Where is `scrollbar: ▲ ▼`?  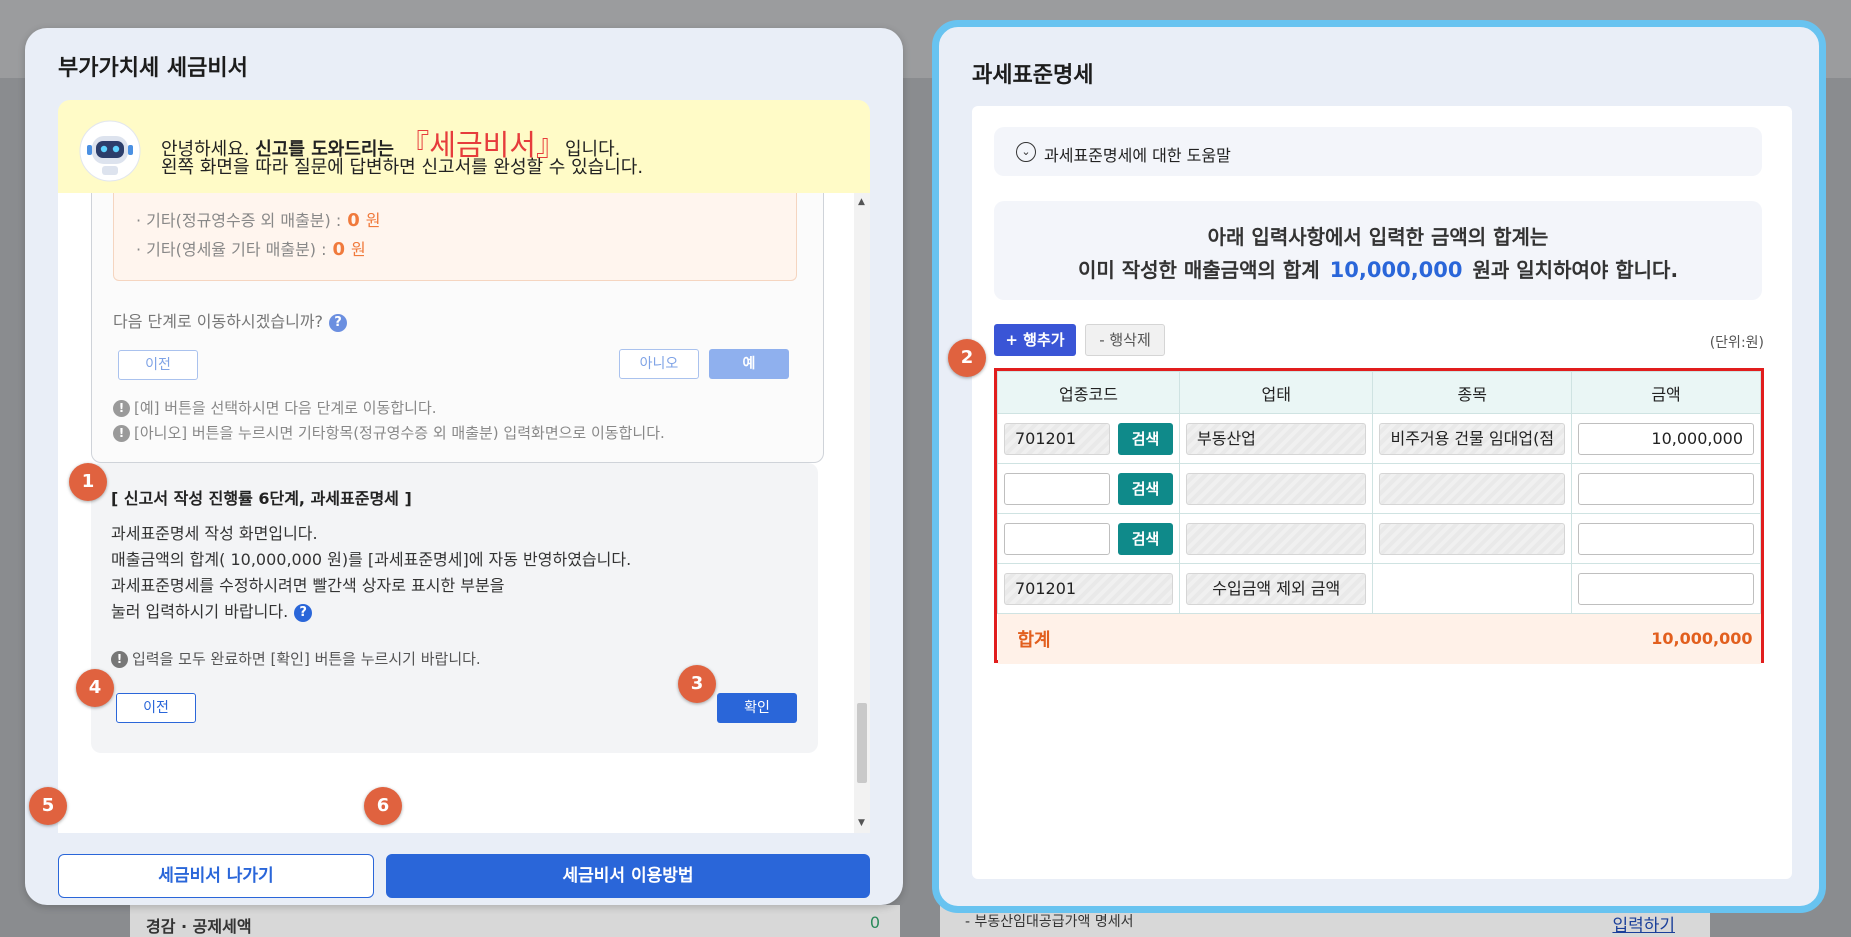 scrollbar: ▲ ▼ is located at coordinates (862, 513).